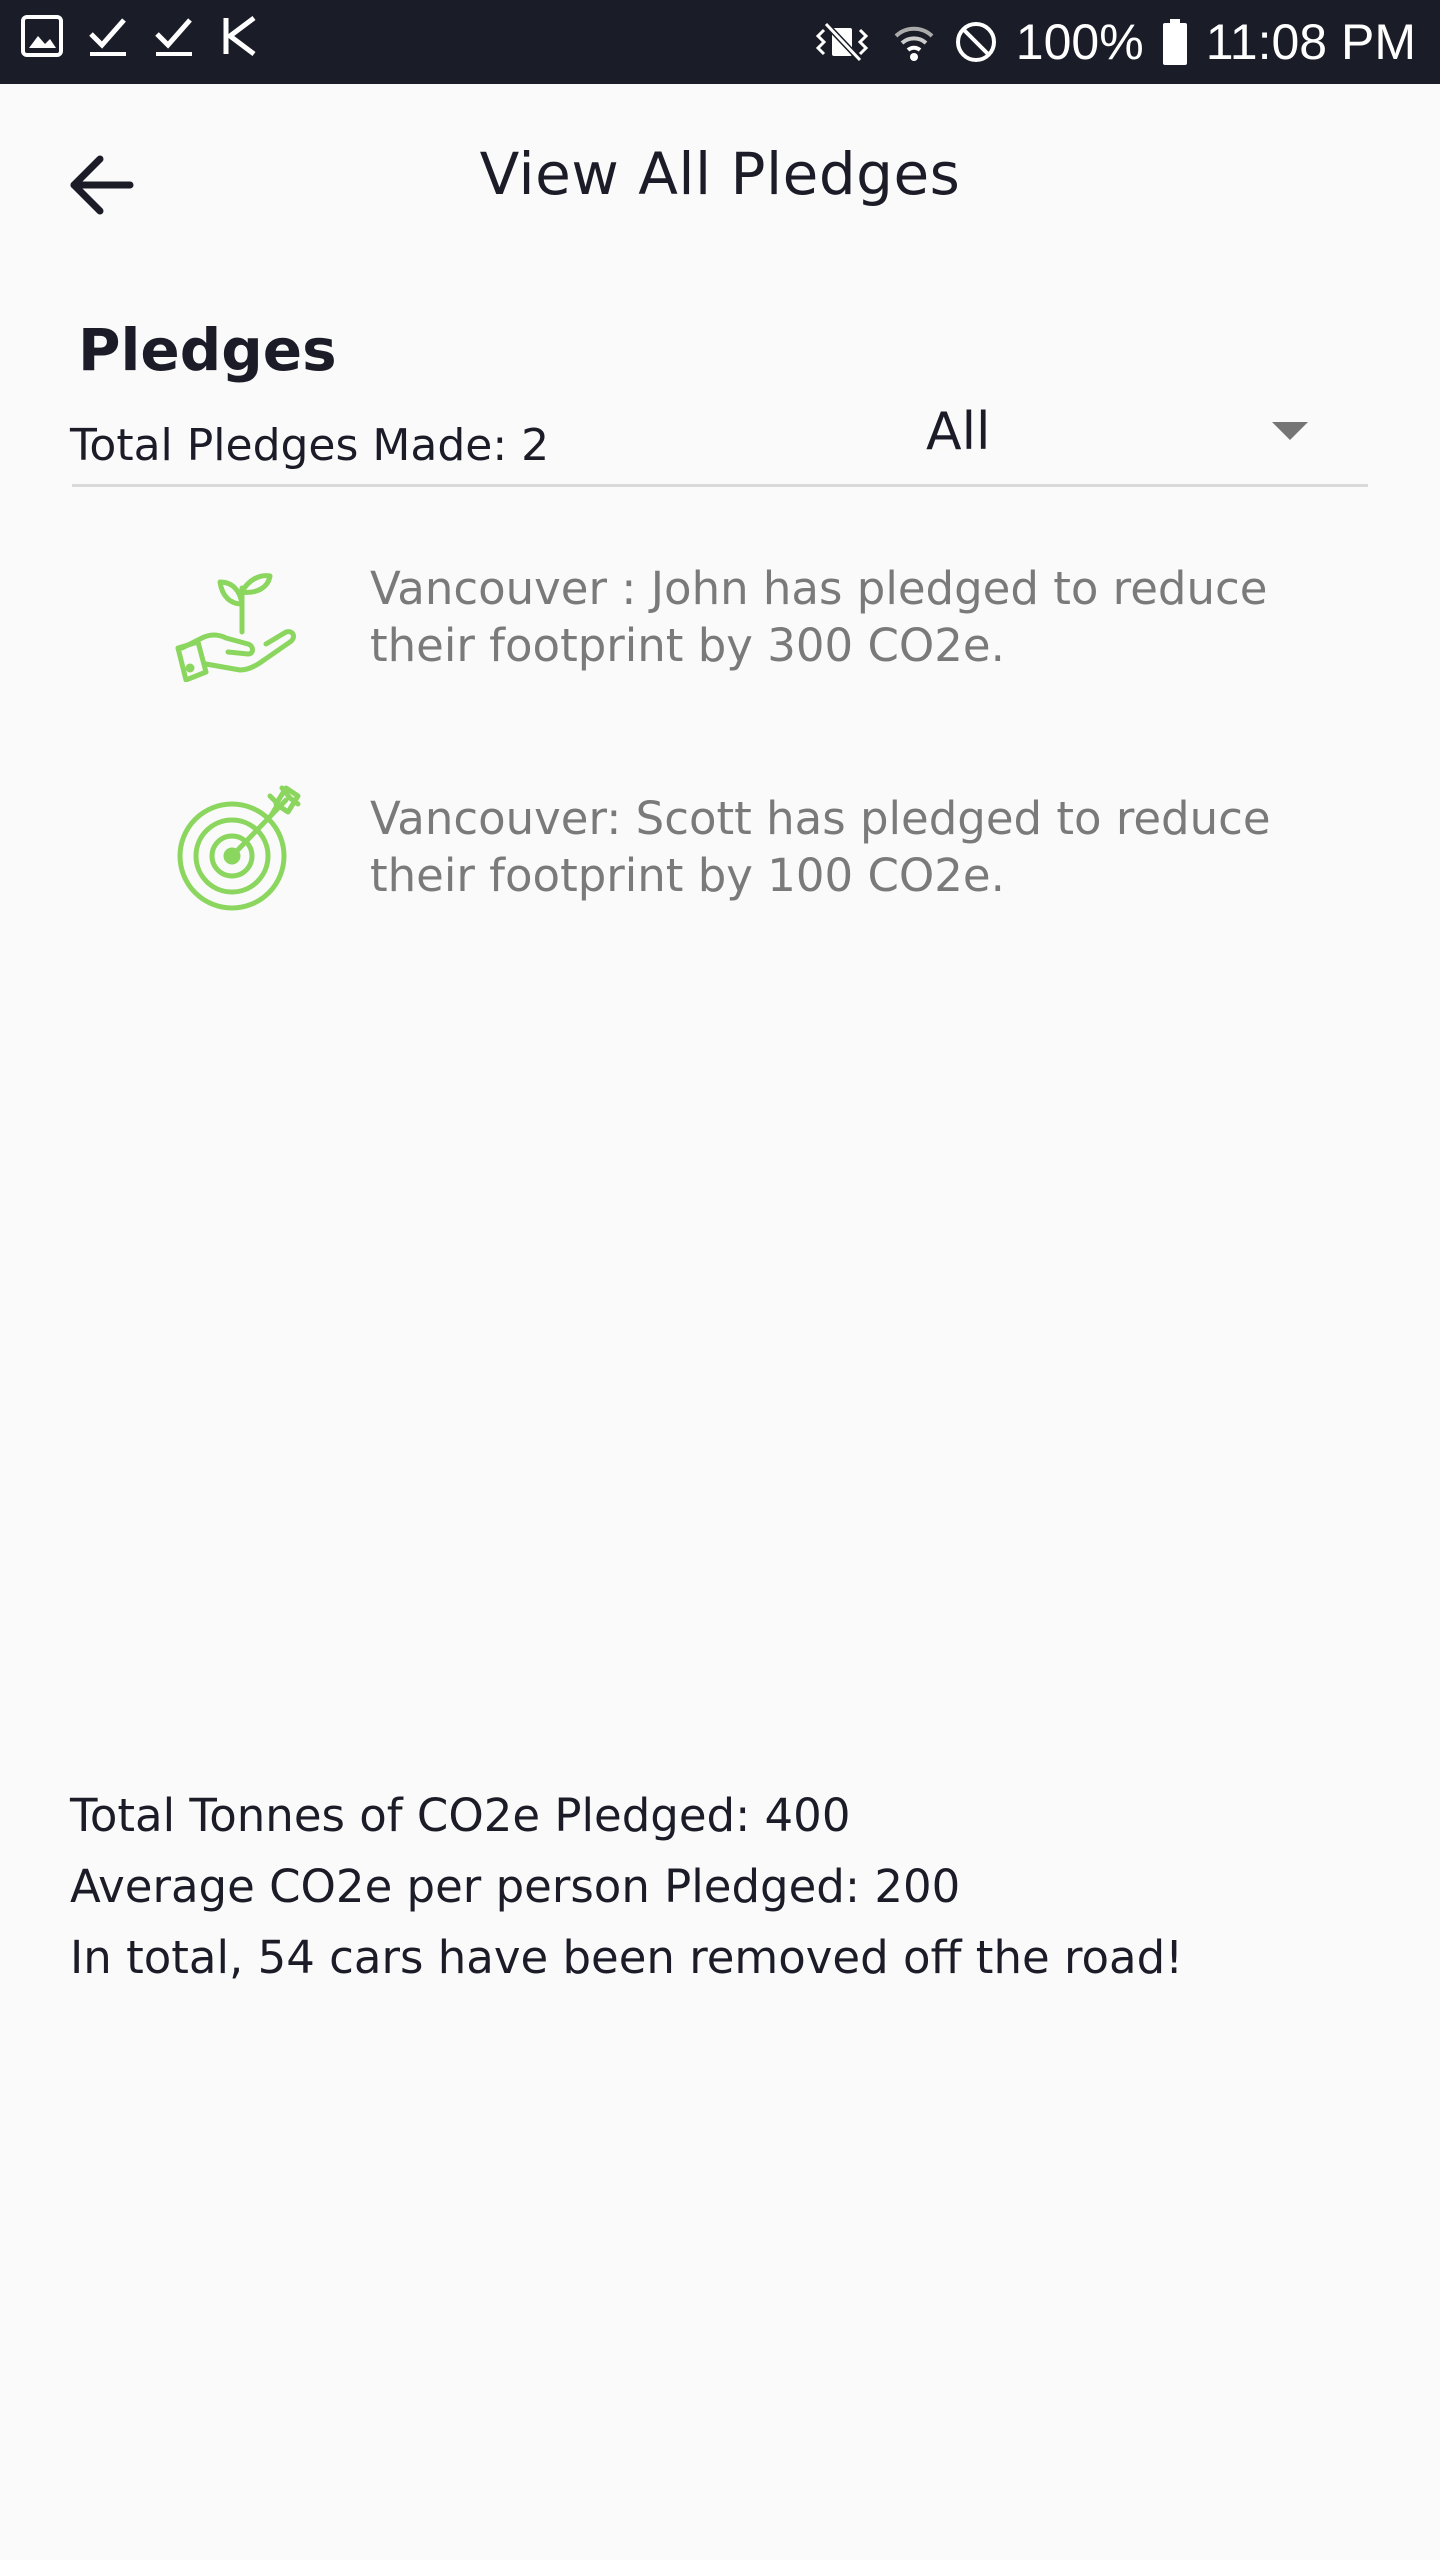  What do you see at coordinates (1120, 435) in the screenshot?
I see `filter-dropdown: All` at bounding box center [1120, 435].